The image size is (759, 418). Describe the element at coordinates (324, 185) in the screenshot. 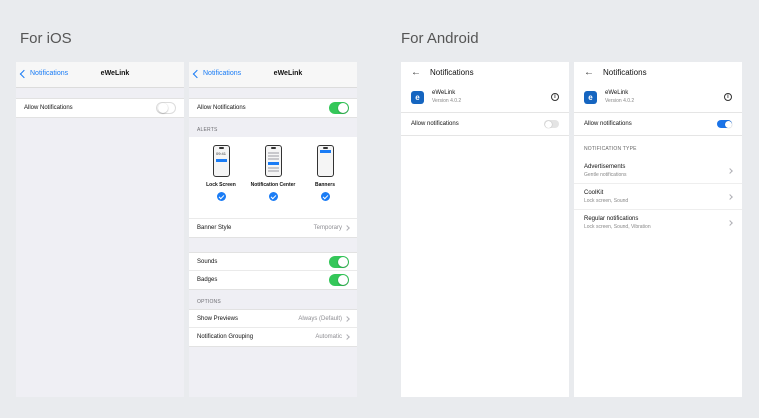

I see `alert-label: Banners` at that location.